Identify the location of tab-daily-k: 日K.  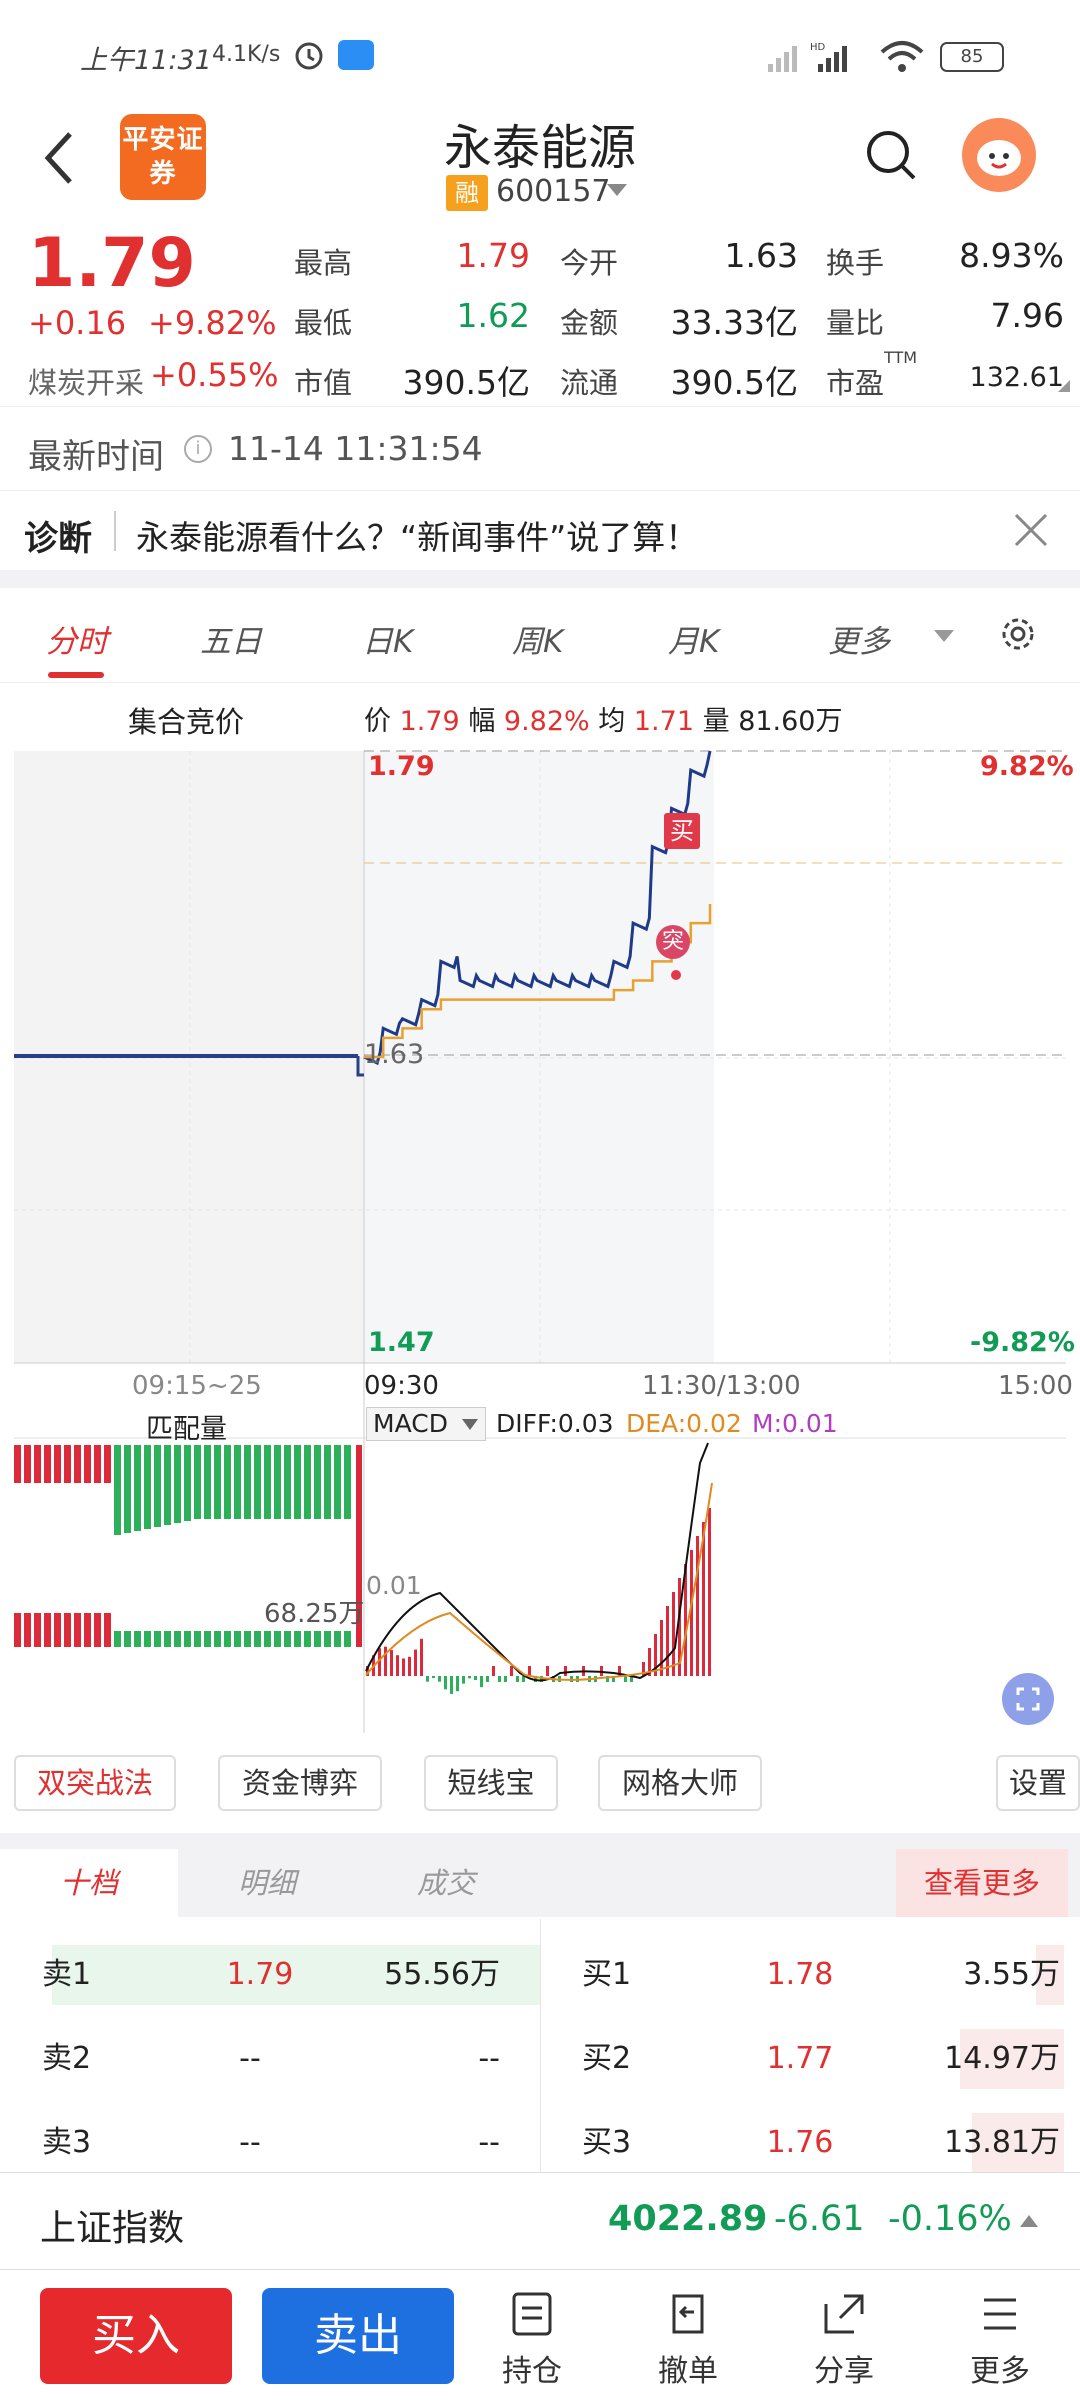
(387, 638).